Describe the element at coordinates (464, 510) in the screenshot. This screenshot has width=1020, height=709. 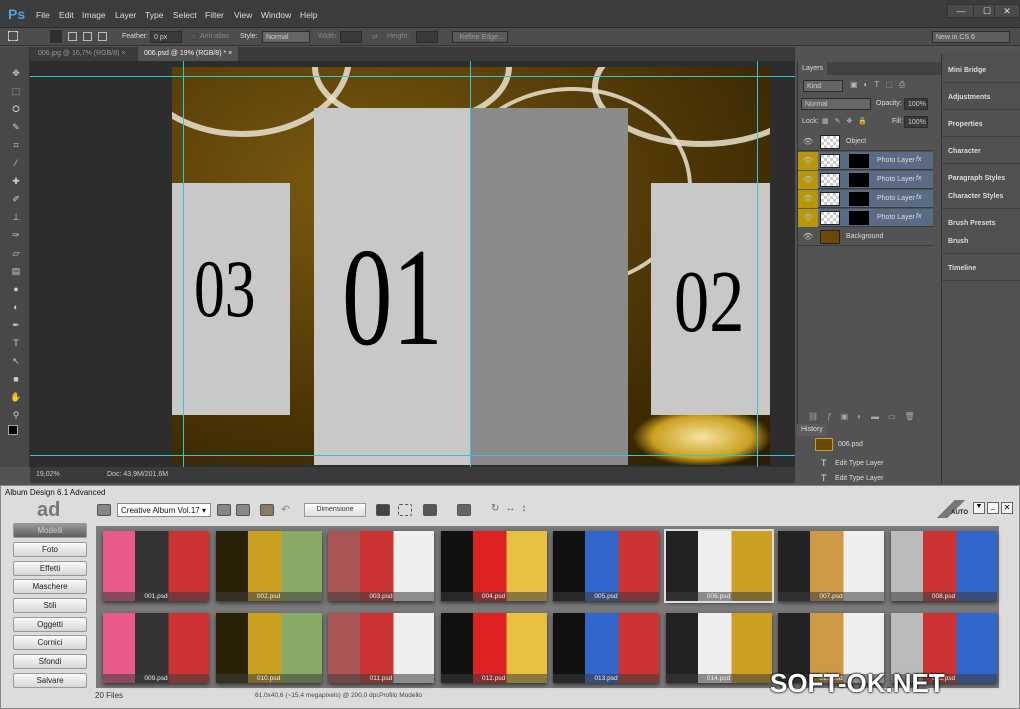
I see `two-page-icon` at that location.